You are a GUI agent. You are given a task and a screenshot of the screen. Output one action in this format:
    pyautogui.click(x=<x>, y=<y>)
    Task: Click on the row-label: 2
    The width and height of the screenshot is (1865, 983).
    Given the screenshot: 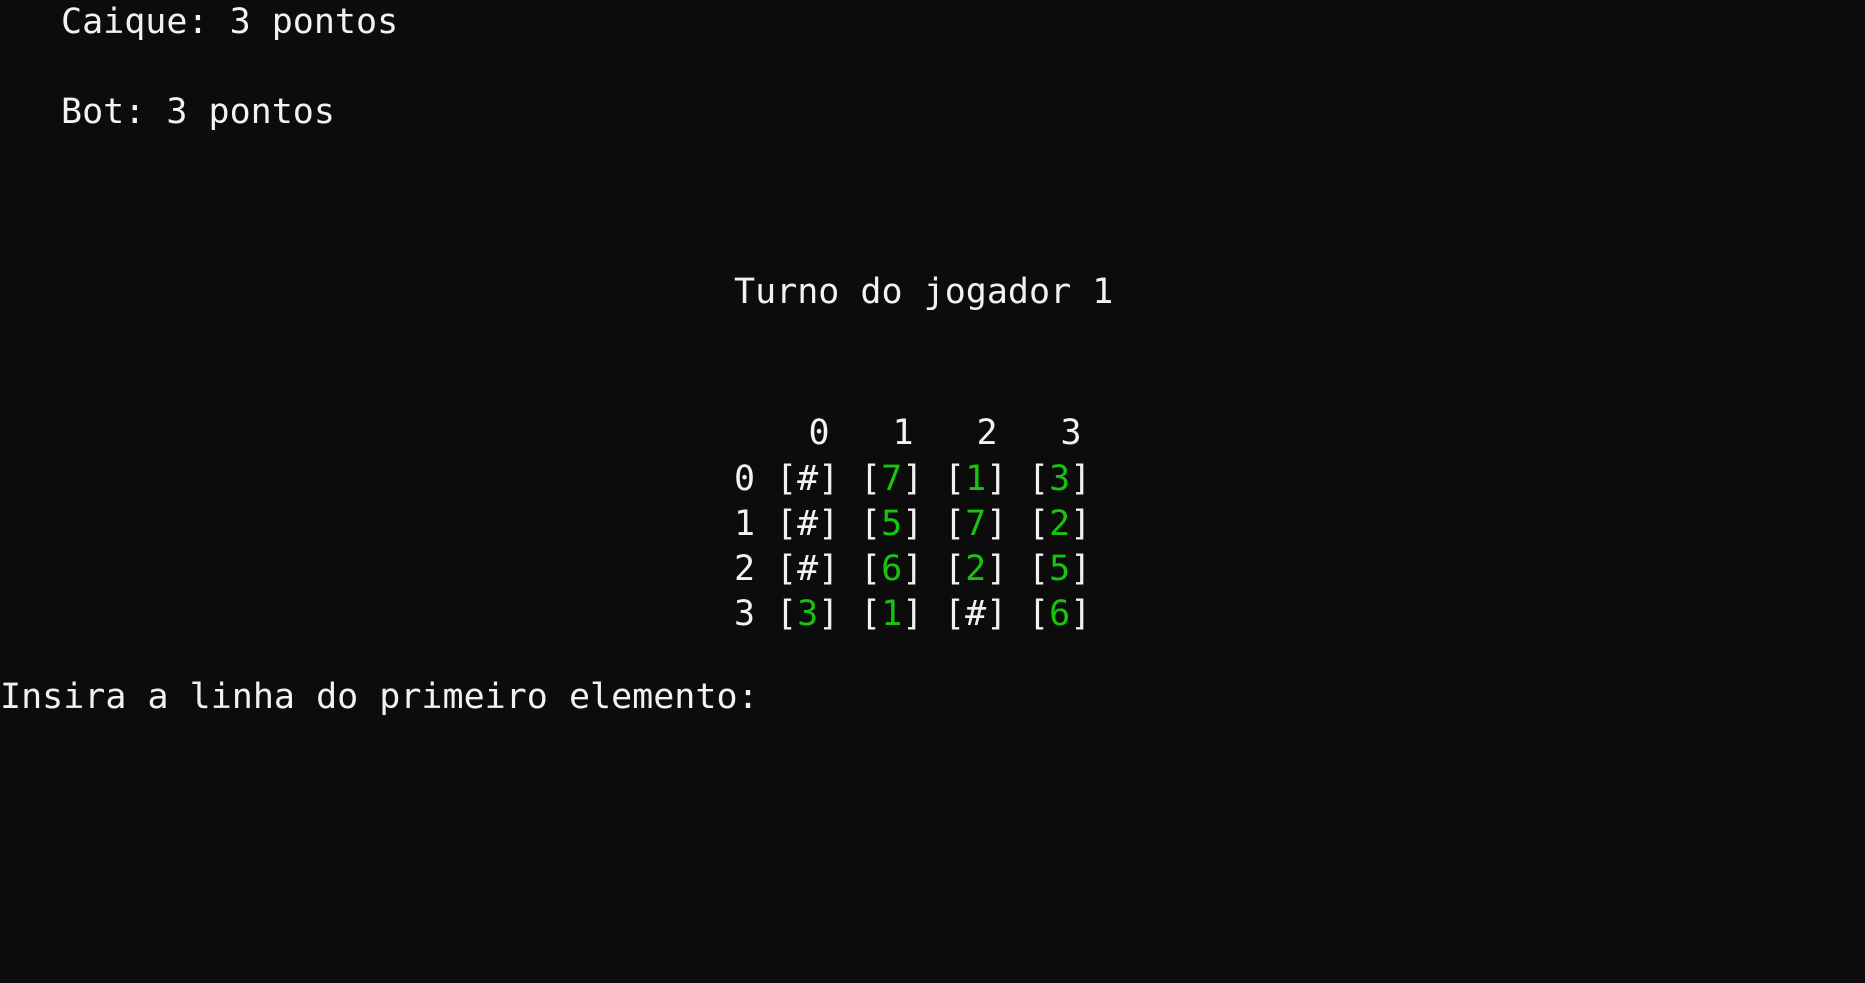 What is the action you would take?
    pyautogui.click(x=745, y=569)
    